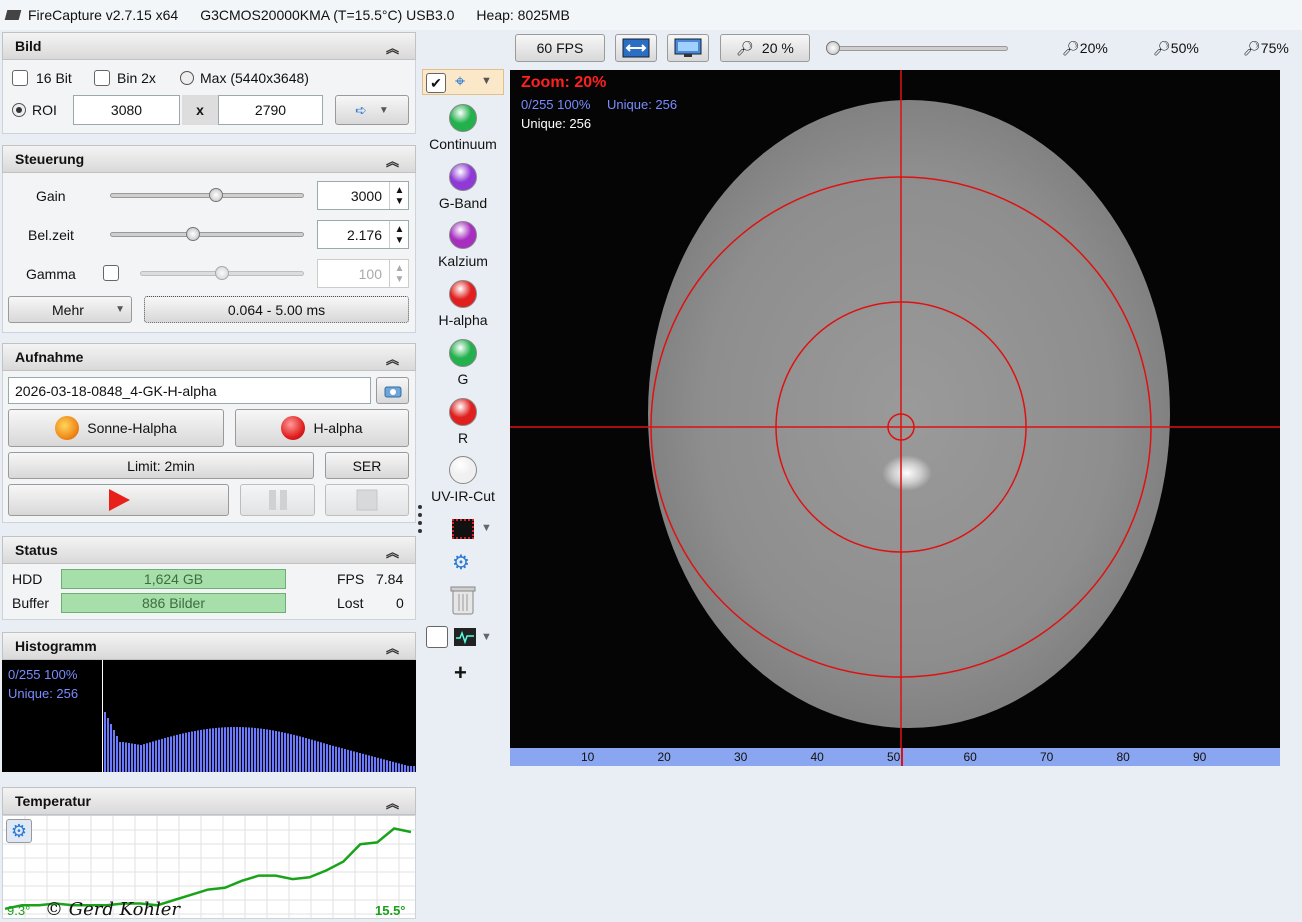  Describe the element at coordinates (688, 48) in the screenshot. I see `display-button` at that location.